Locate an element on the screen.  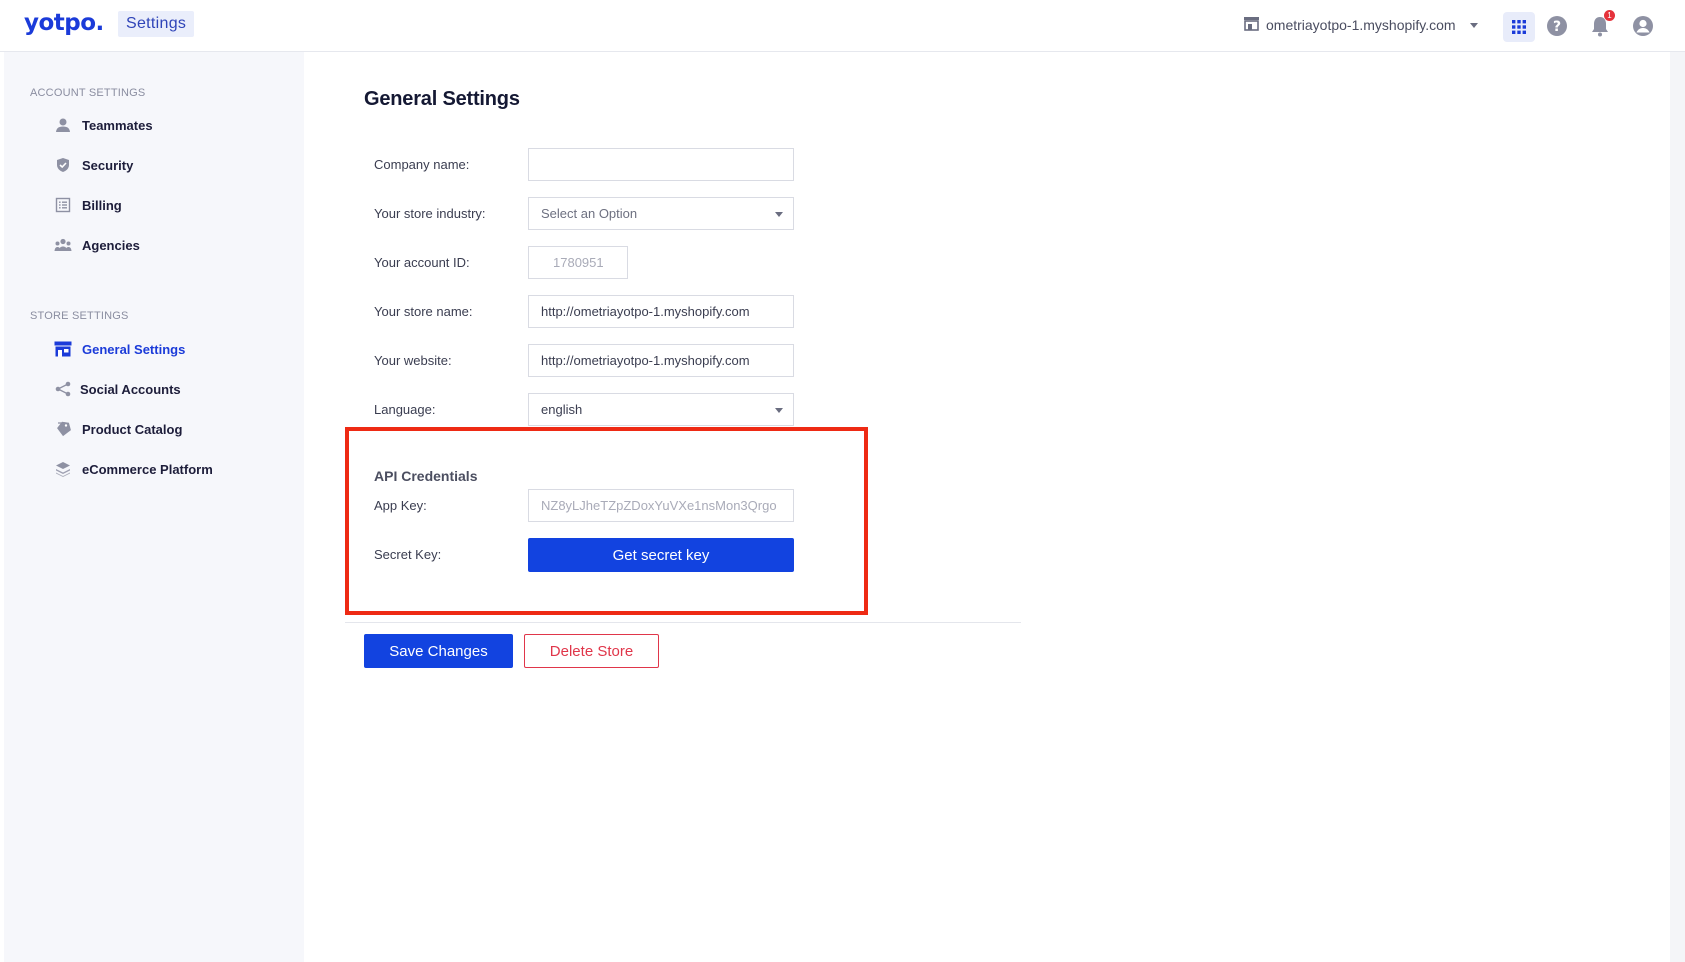
divider is located at coordinates (683, 622).